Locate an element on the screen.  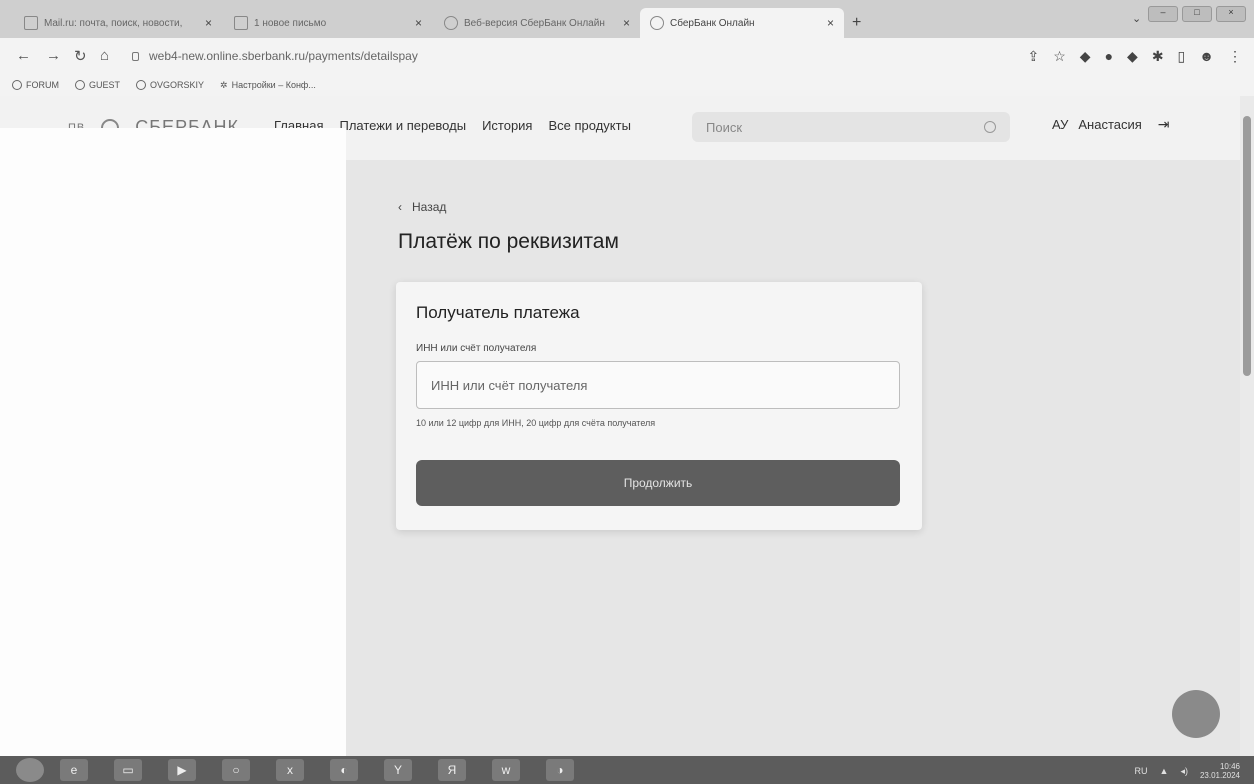
card-title: Получатель платежа is located at coordinates (498, 312).